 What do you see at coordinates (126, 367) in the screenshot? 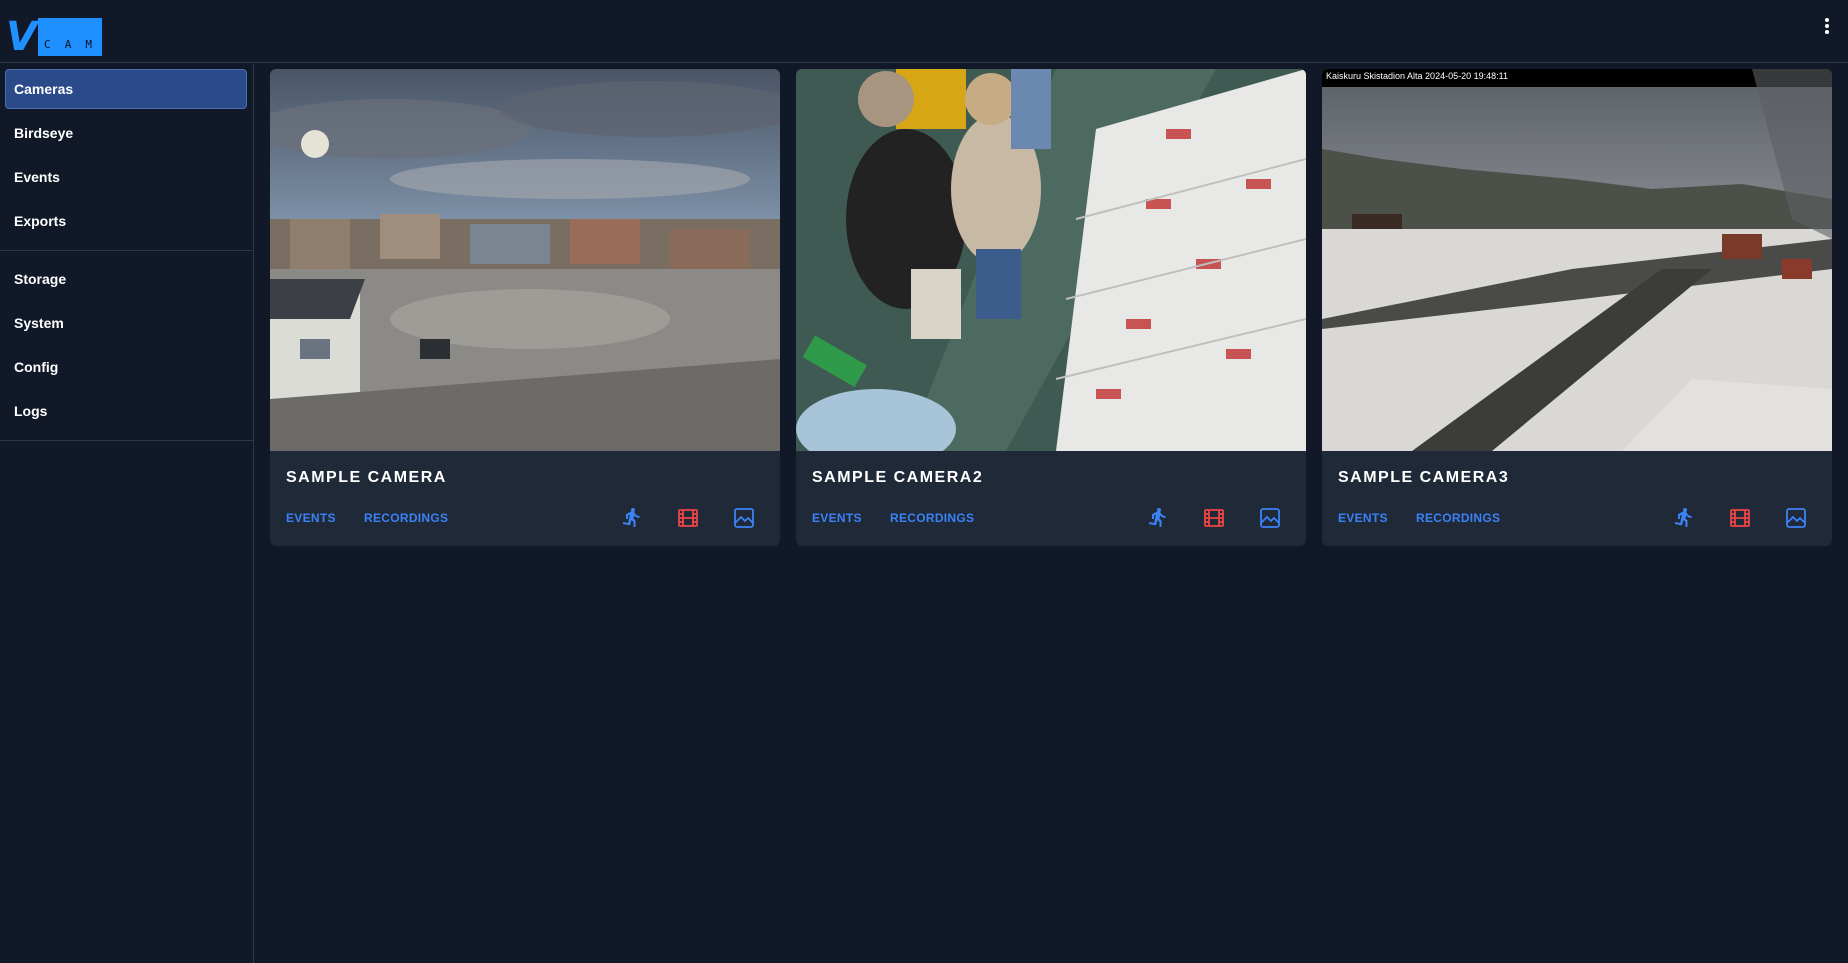
I see `sidebar-item-config: Config` at bounding box center [126, 367].